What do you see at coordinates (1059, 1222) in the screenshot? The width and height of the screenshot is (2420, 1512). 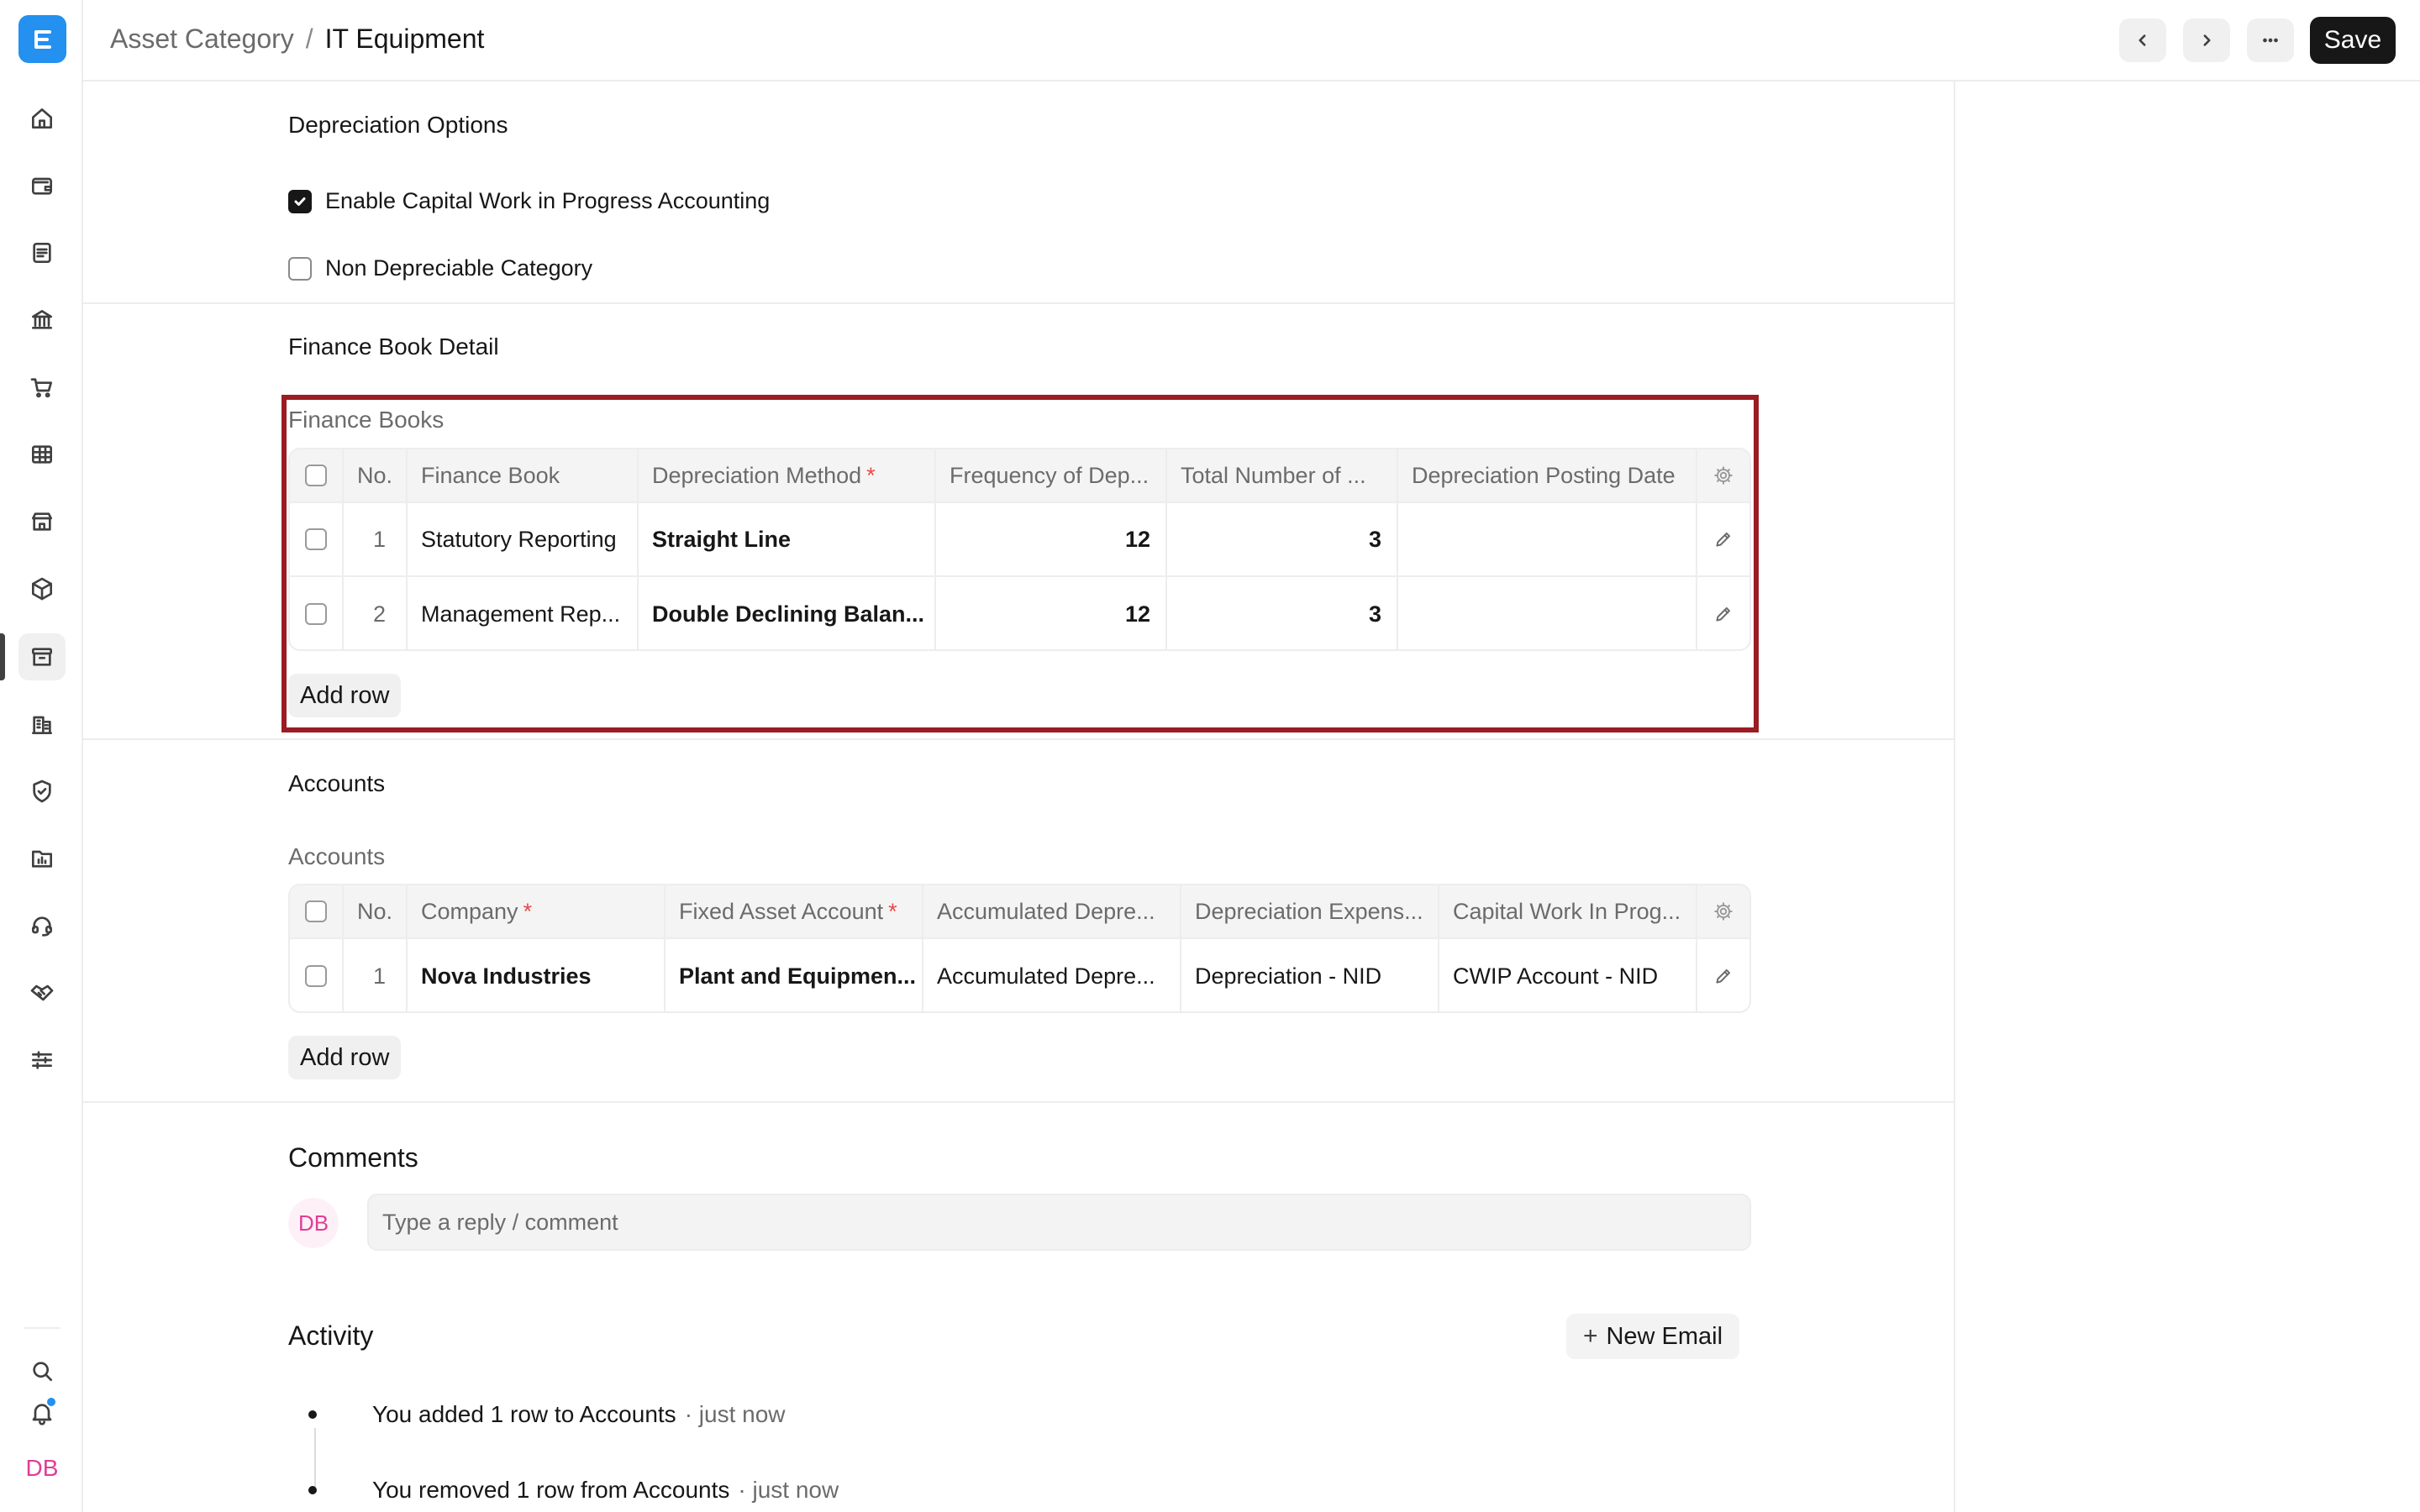 I see `comment-input: Type a reply / comment` at bounding box center [1059, 1222].